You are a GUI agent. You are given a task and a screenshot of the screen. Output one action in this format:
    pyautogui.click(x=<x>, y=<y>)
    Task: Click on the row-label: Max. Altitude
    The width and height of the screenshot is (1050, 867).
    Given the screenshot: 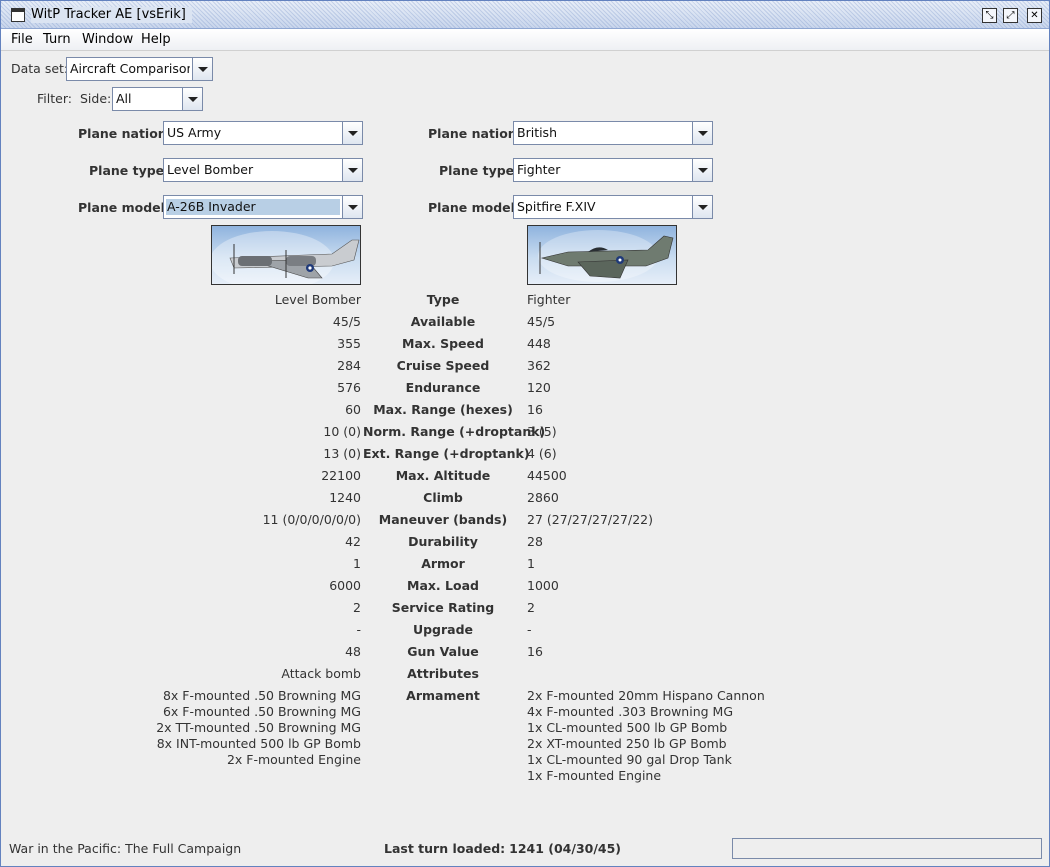 What is the action you would take?
    pyautogui.click(x=443, y=475)
    